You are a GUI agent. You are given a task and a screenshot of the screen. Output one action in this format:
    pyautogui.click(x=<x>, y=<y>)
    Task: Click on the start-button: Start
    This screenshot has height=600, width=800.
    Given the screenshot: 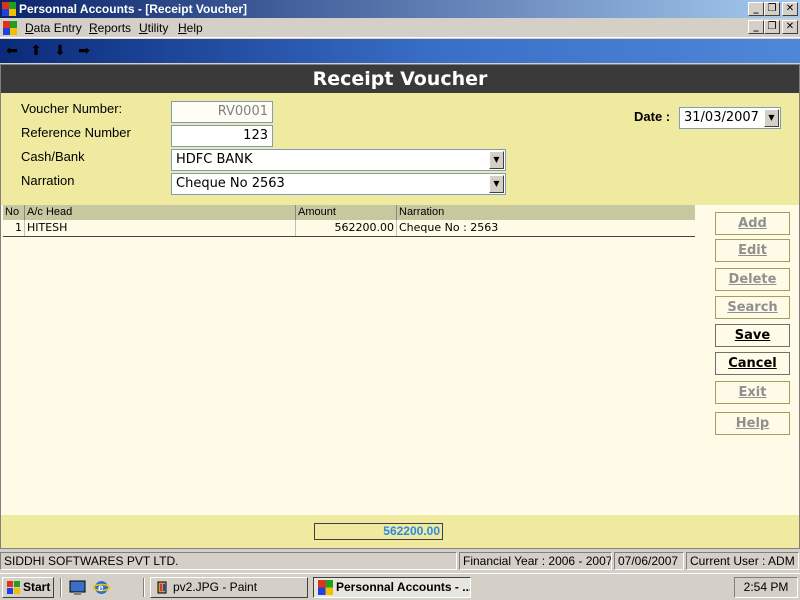 What is the action you would take?
    pyautogui.click(x=28, y=587)
    